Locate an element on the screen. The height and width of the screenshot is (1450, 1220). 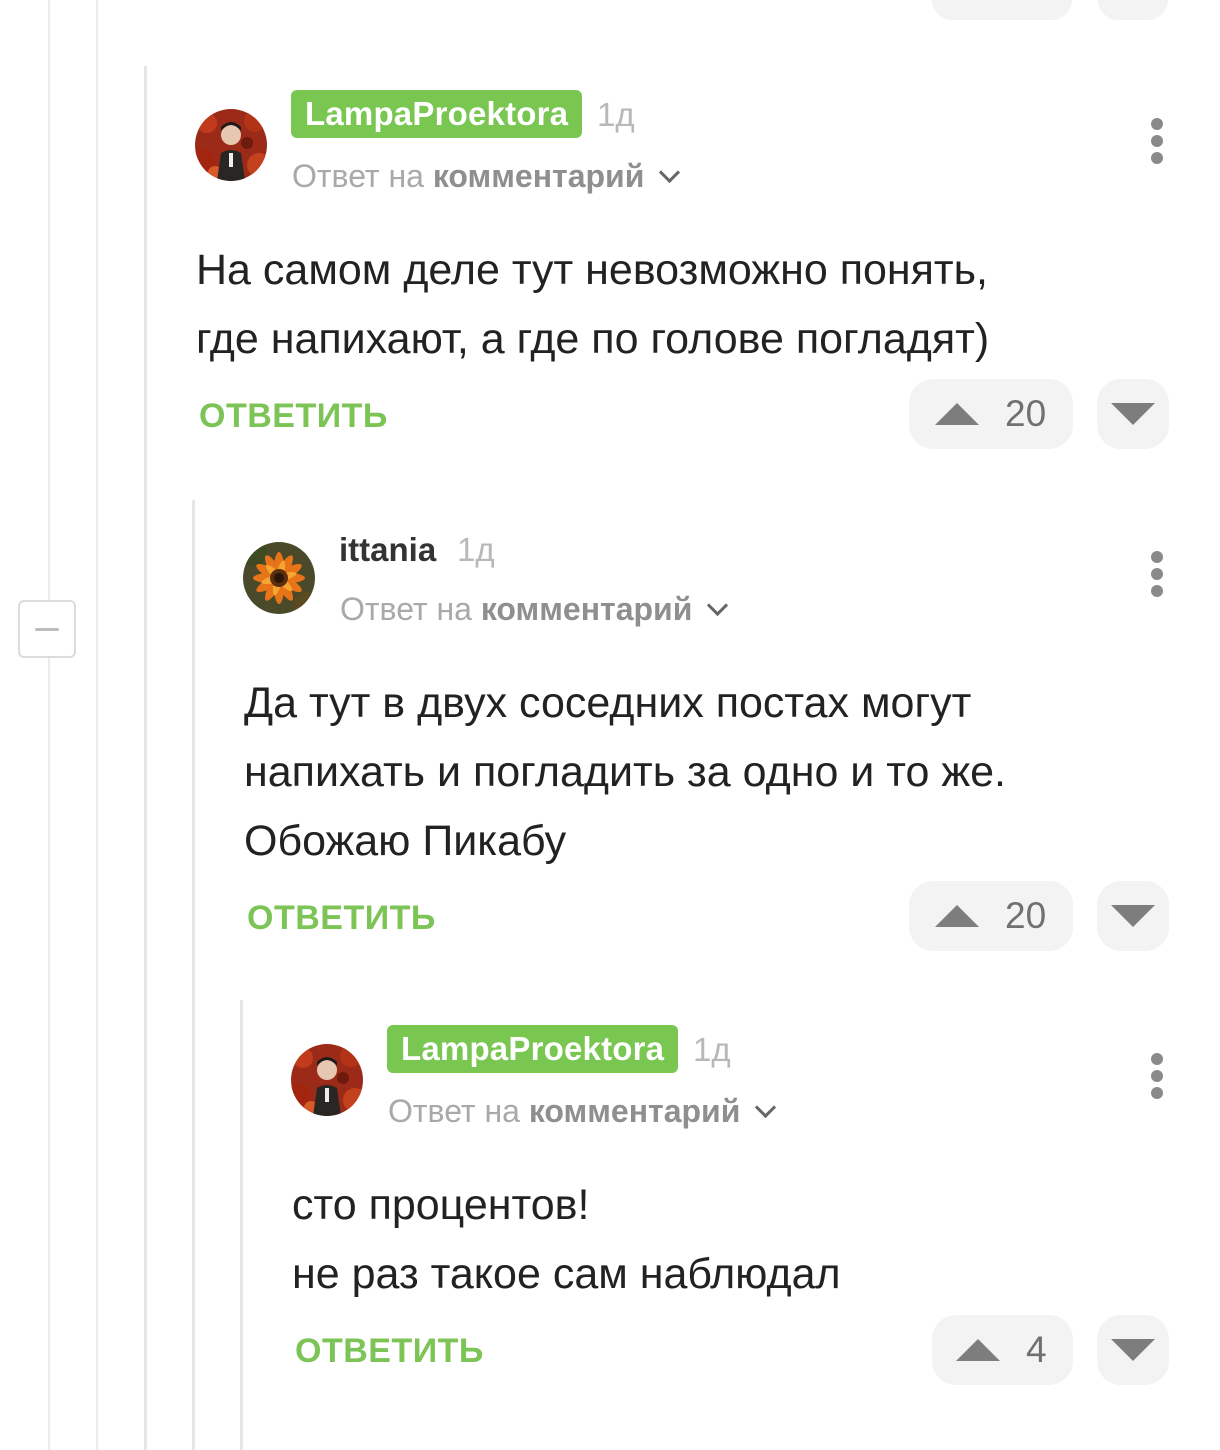
collapse-thread-button is located at coordinates (47, 629).